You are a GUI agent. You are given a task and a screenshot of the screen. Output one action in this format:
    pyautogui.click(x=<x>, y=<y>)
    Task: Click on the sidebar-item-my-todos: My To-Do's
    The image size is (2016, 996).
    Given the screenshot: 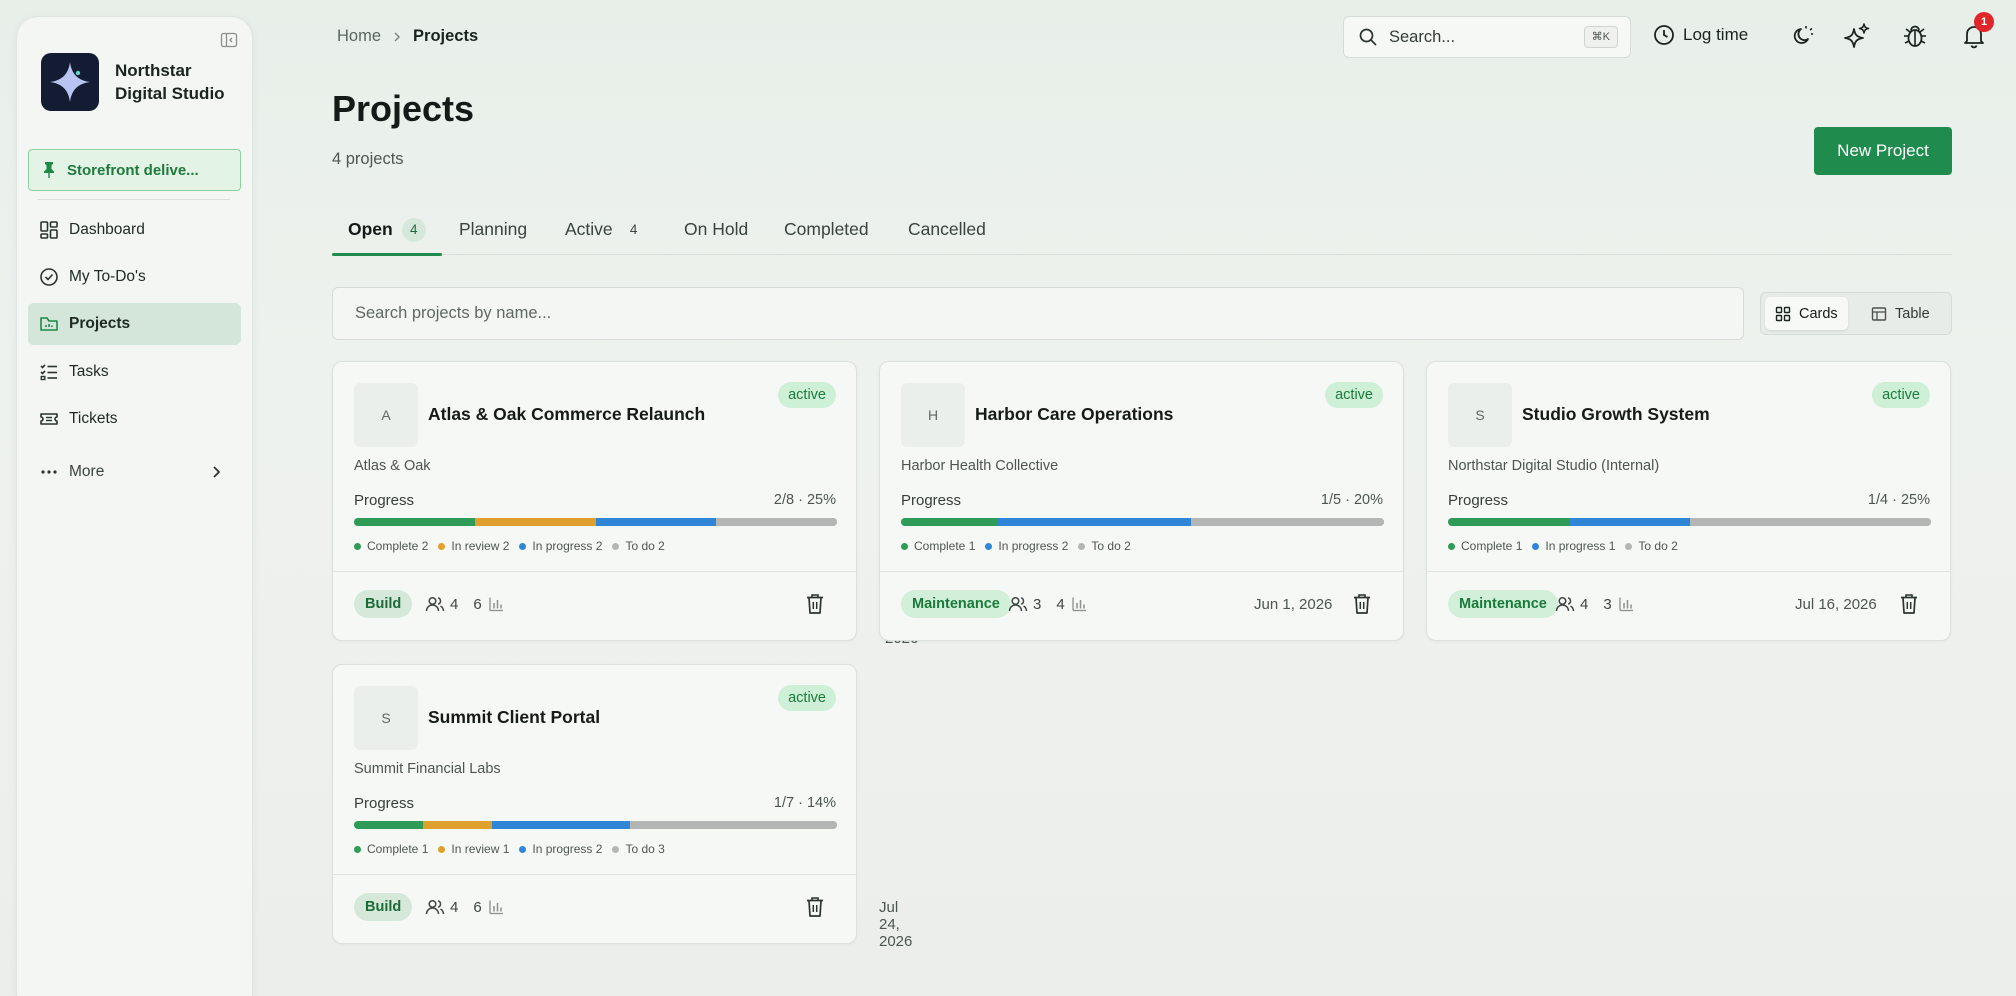 What is the action you would take?
    pyautogui.click(x=134, y=277)
    